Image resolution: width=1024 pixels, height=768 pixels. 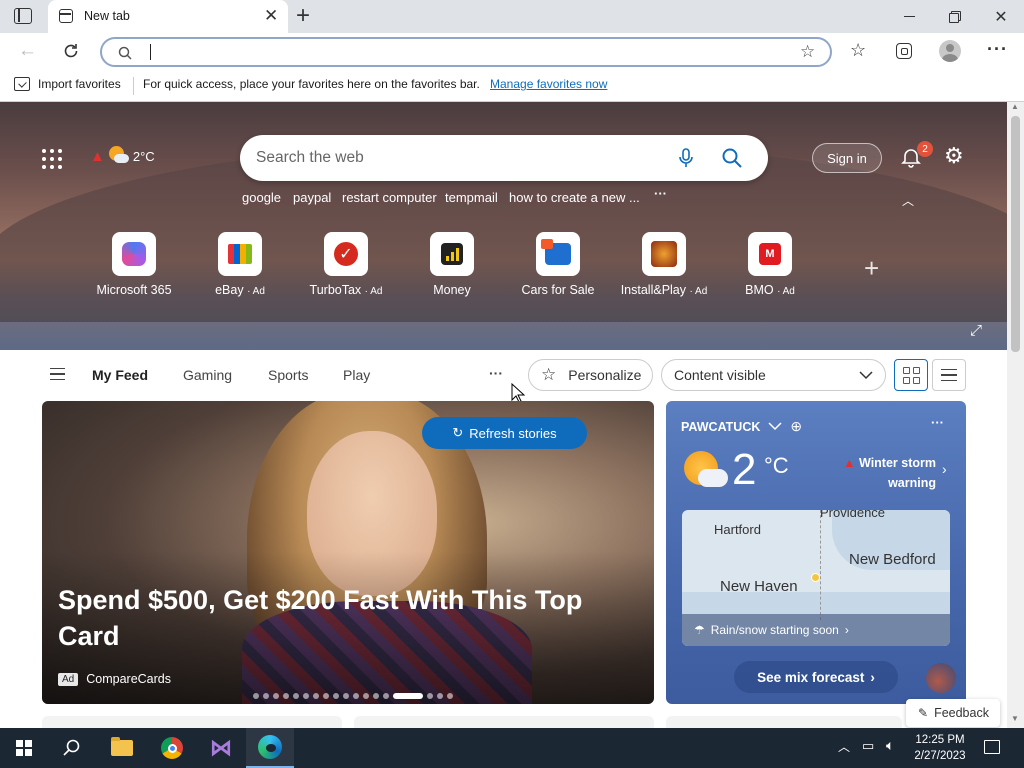 I want to click on add-shortcut-button: +, so click(x=871, y=268).